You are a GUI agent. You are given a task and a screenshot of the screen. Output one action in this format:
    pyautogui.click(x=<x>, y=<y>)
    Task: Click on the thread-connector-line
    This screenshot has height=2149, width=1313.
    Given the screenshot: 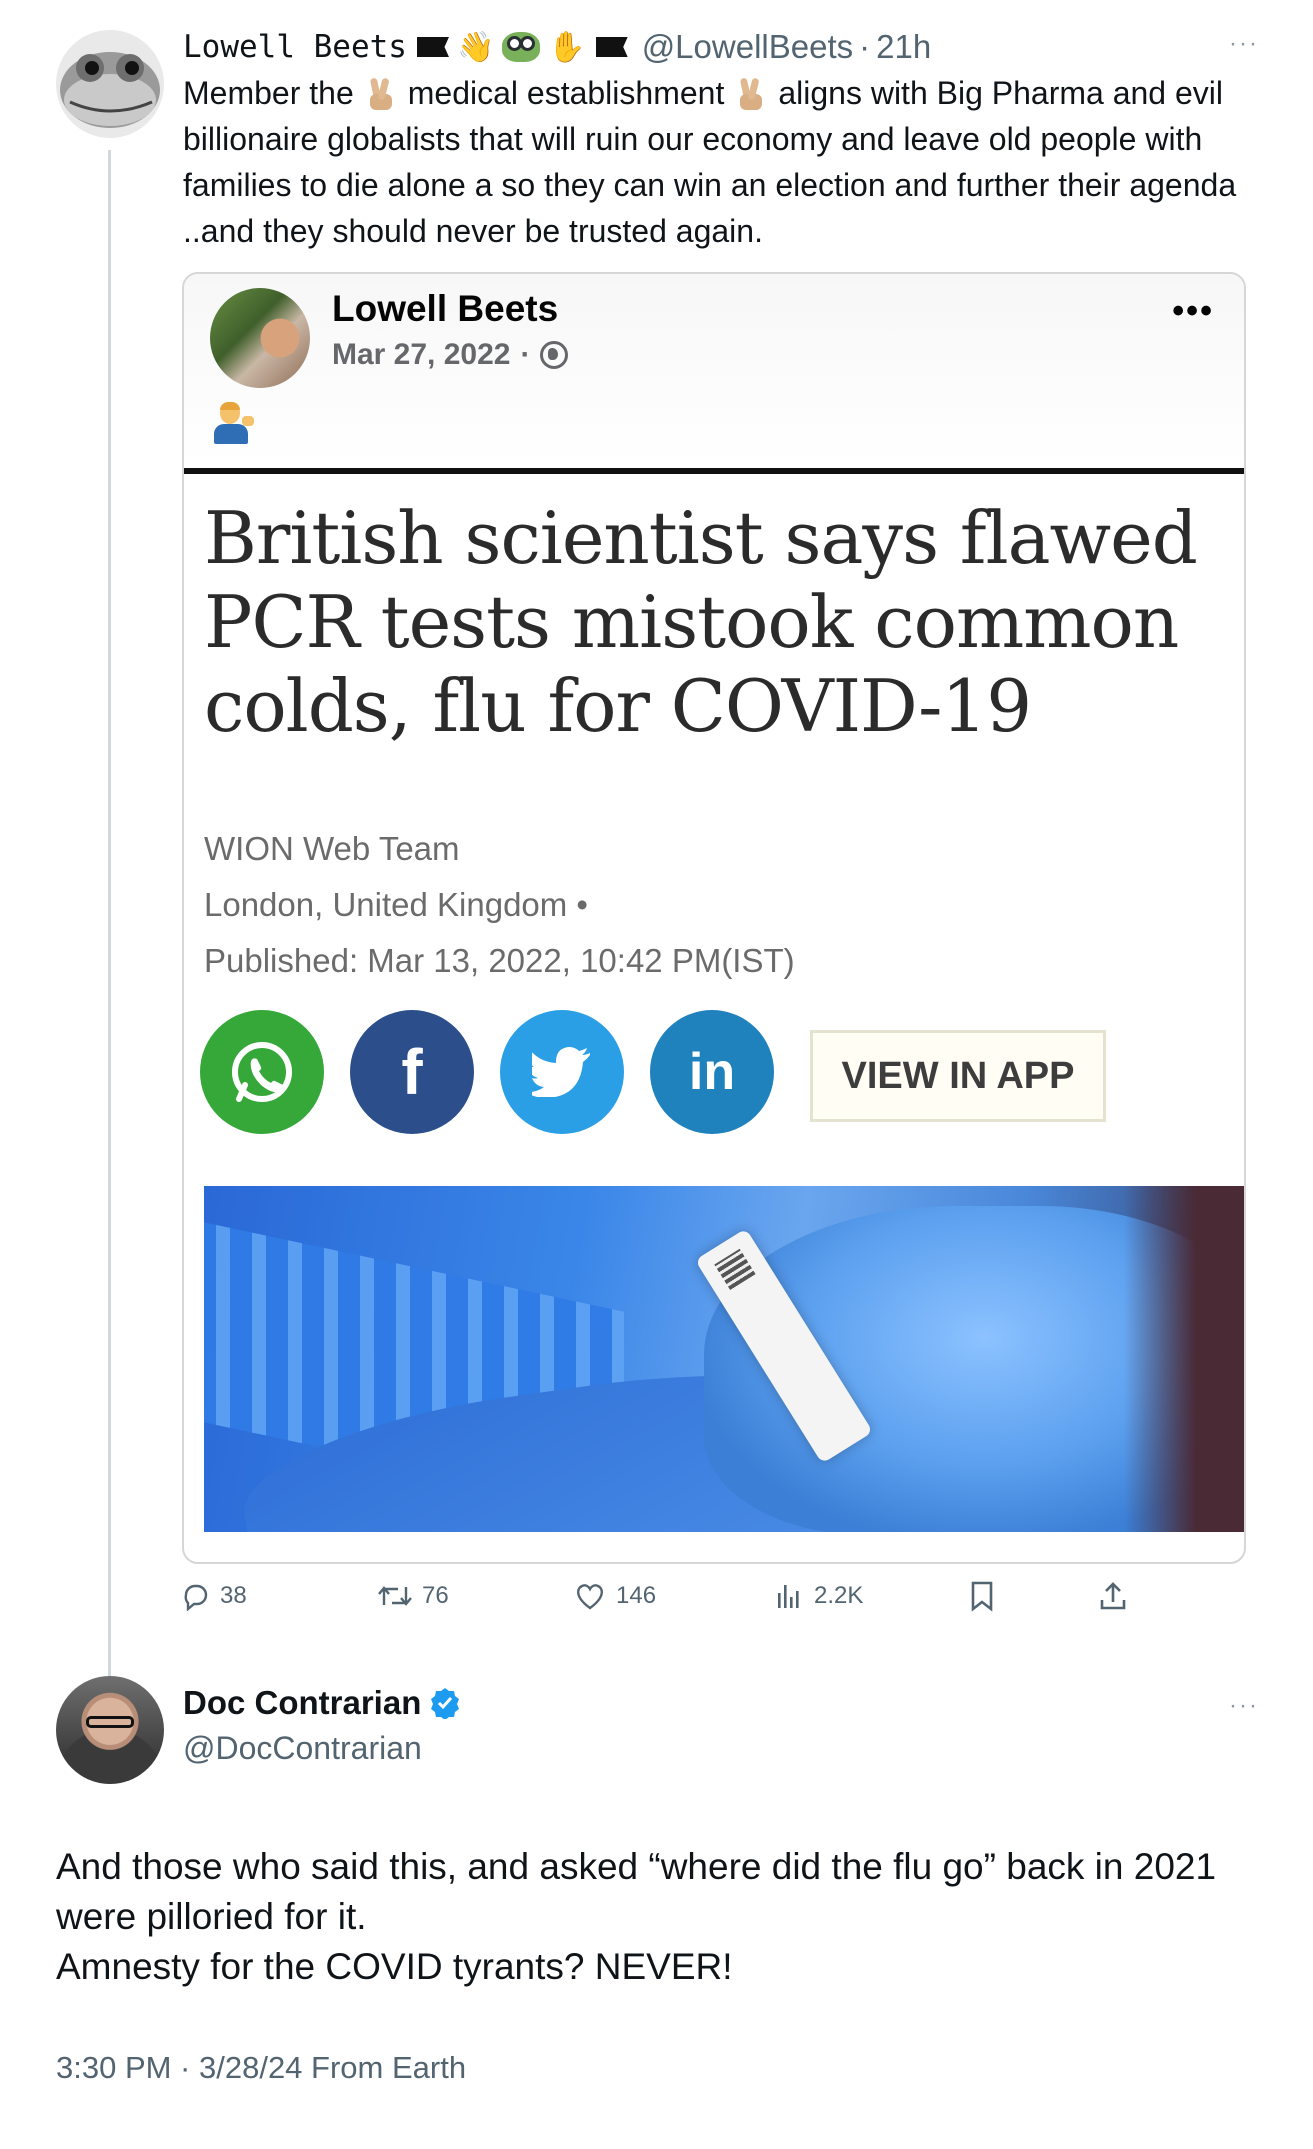 What is the action you would take?
    pyautogui.click(x=109, y=915)
    